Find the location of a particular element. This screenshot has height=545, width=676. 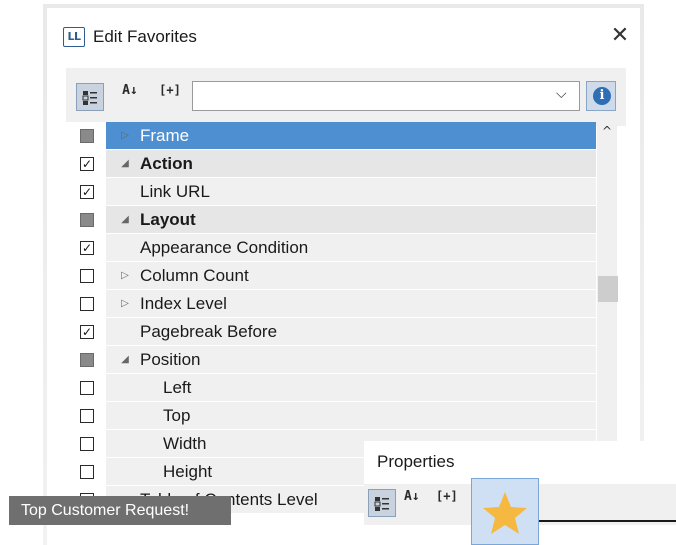

tree-row: ◢ Layout is located at coordinates (331, 220).